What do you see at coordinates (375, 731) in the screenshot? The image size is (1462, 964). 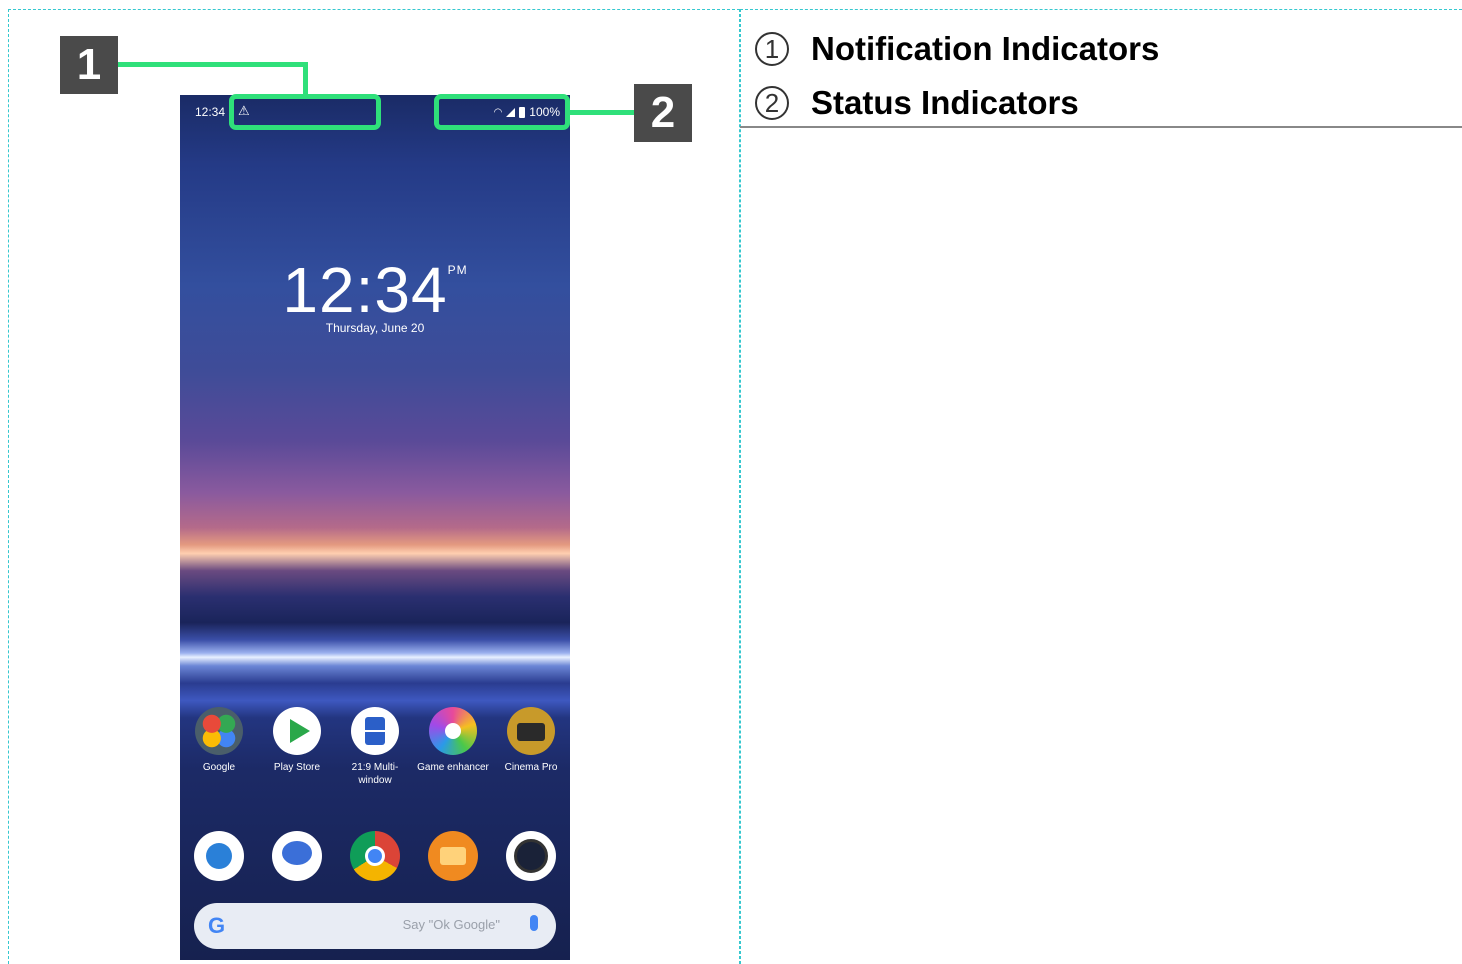 I see `multi-window-icon` at bounding box center [375, 731].